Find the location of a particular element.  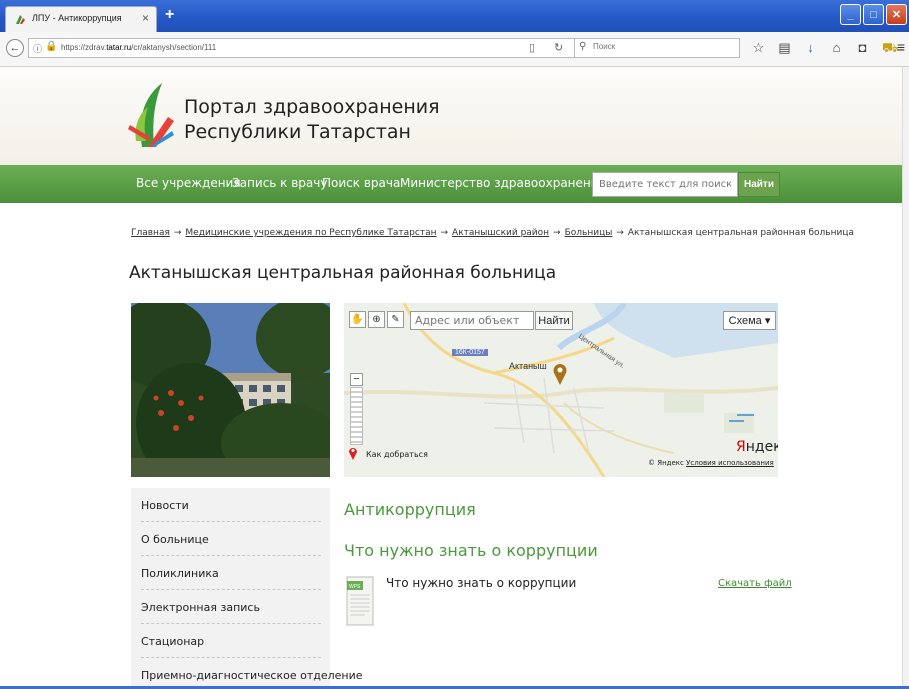

breadcrumb-district: Актанышский район is located at coordinates (500, 233).